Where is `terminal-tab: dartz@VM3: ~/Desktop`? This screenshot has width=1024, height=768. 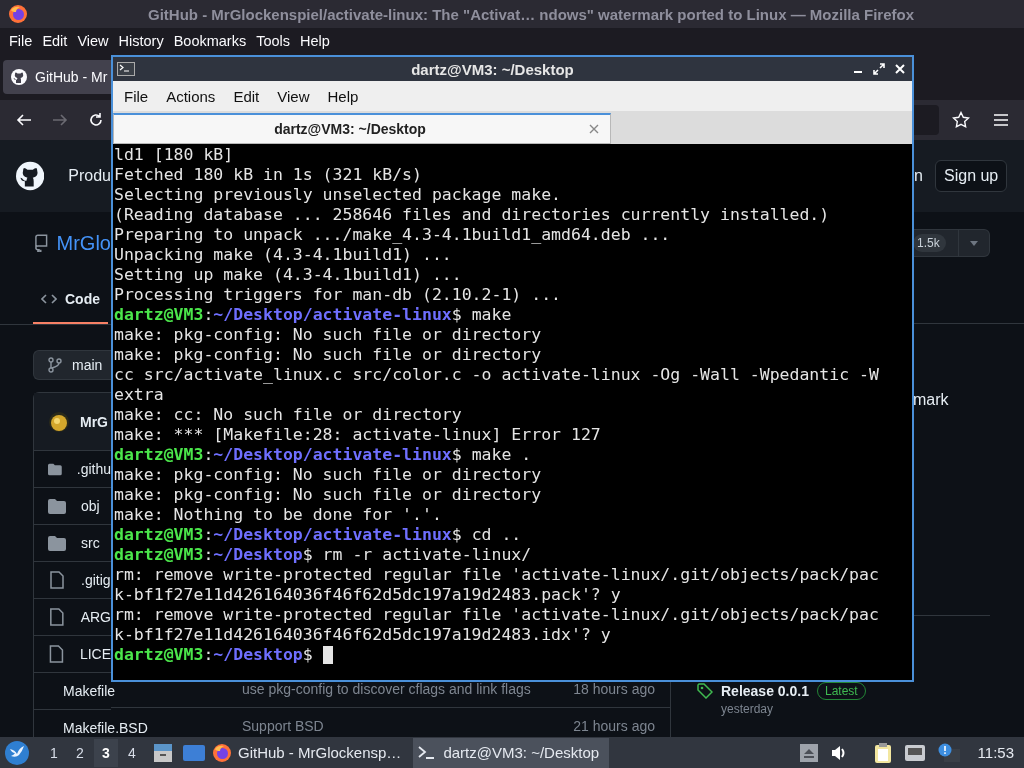 terminal-tab: dartz@VM3: ~/Desktop is located at coordinates (362, 128).